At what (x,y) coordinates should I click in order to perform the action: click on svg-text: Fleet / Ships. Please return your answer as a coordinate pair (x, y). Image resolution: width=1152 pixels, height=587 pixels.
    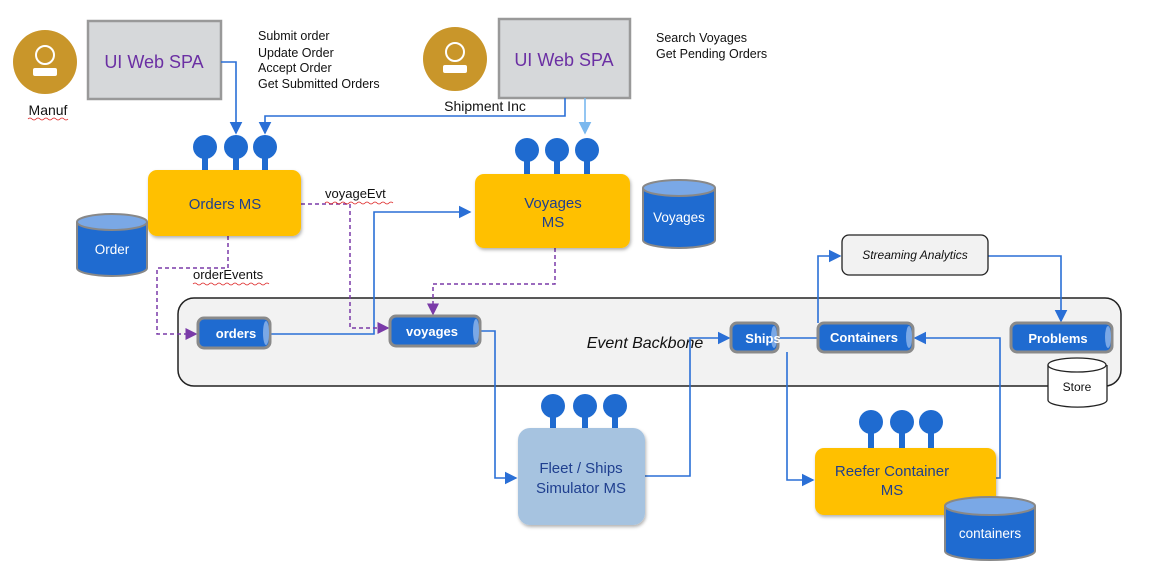
    Looking at the image, I should click on (580, 468).